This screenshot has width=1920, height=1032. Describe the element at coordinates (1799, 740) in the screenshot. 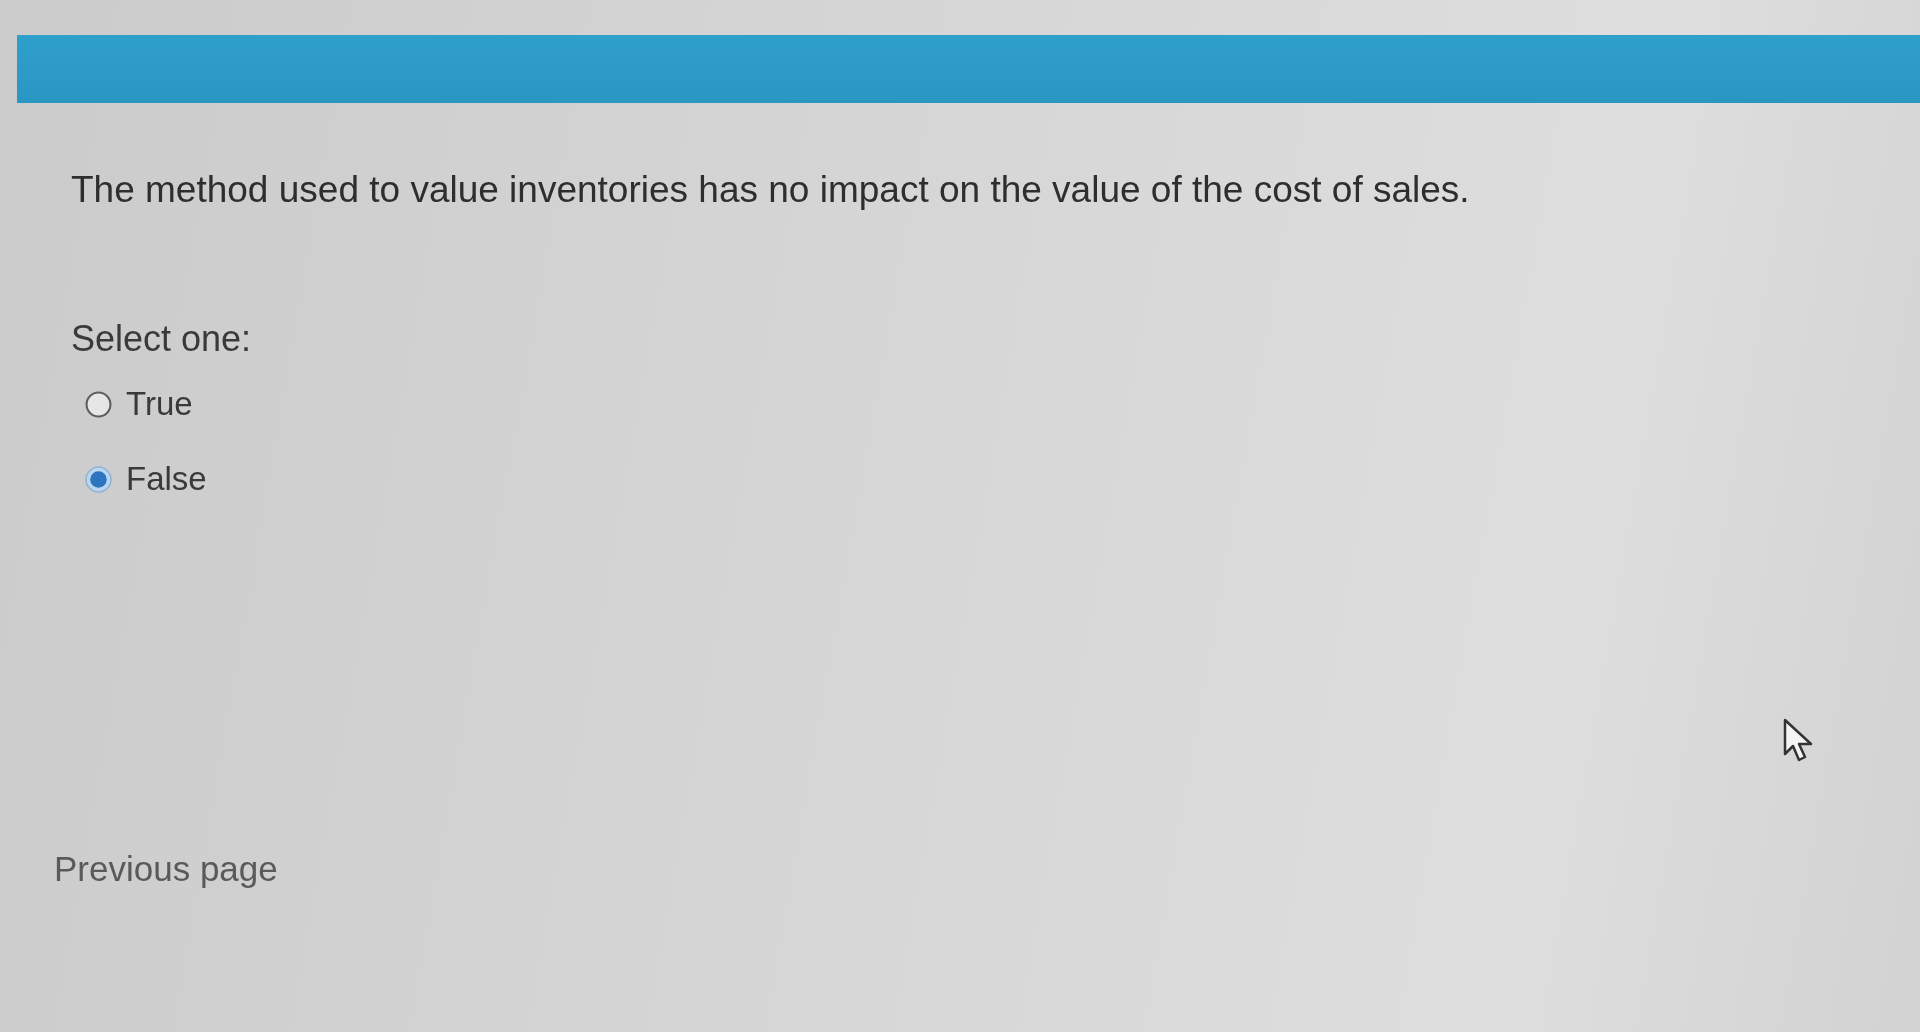

I see `mouse-pointer-icon` at that location.